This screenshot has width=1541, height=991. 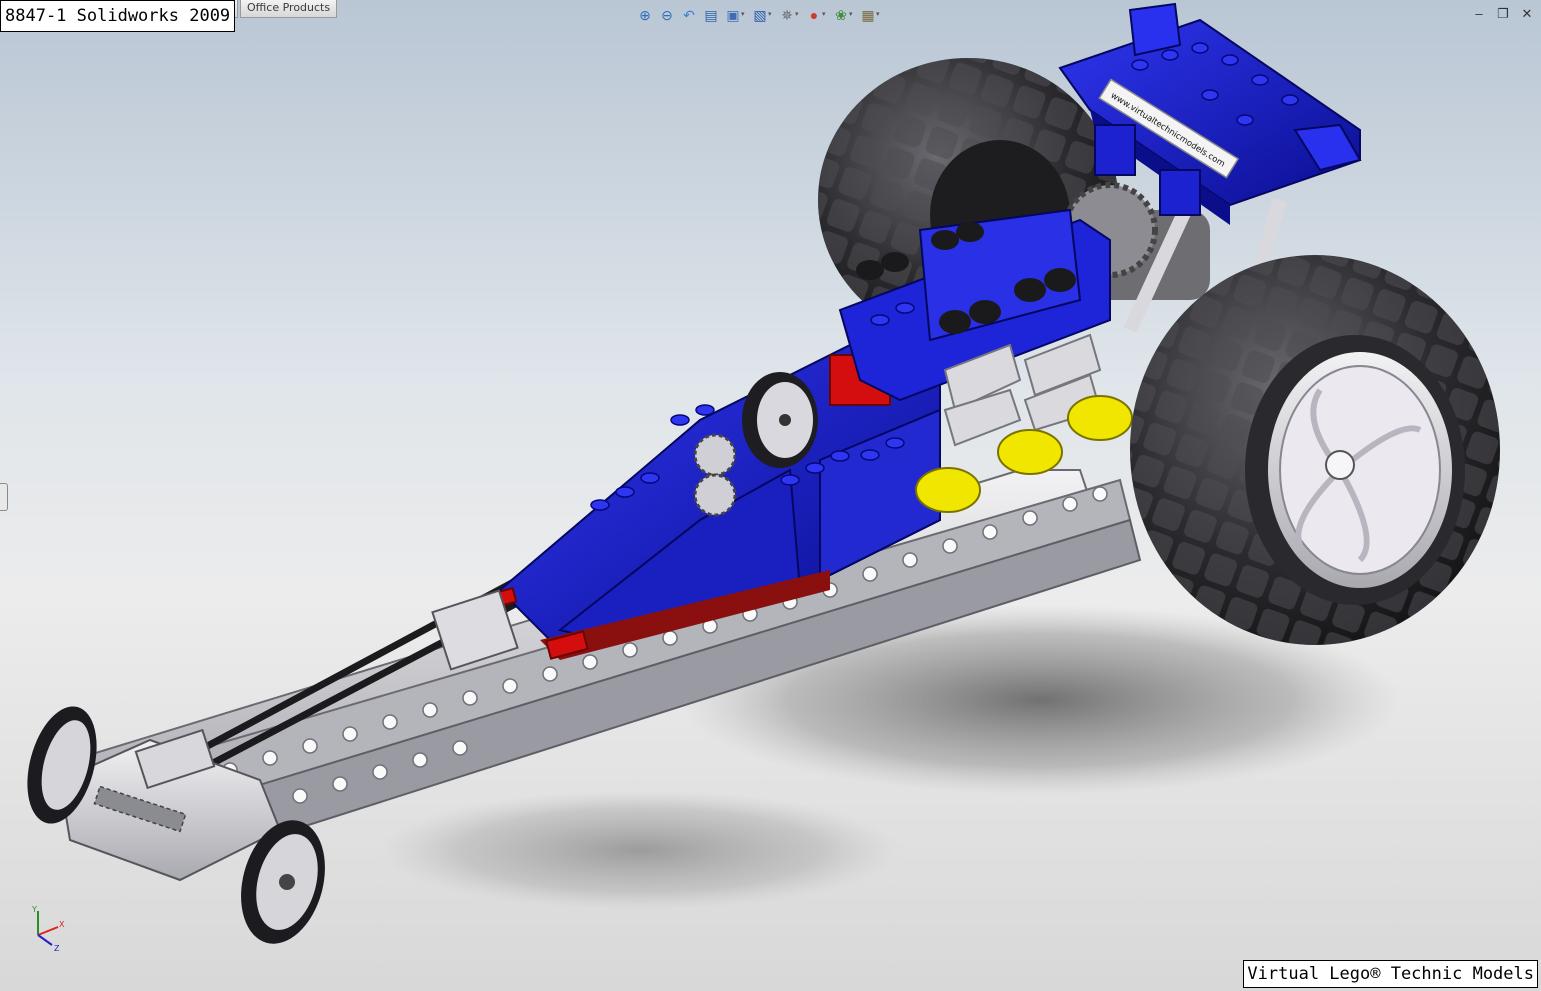 I want to click on hide-show-items-icon: ✵, so click(x=787, y=15).